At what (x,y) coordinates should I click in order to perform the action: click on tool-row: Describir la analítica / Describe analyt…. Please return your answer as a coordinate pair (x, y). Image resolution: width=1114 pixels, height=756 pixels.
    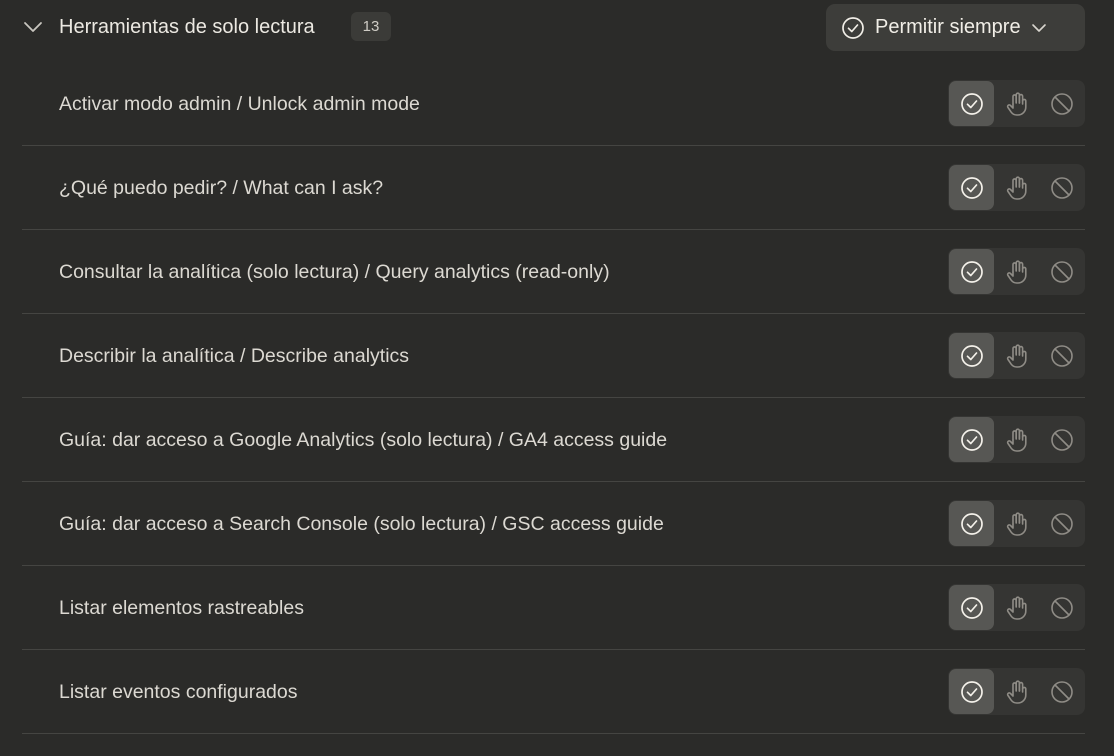
    Looking at the image, I should click on (553, 356).